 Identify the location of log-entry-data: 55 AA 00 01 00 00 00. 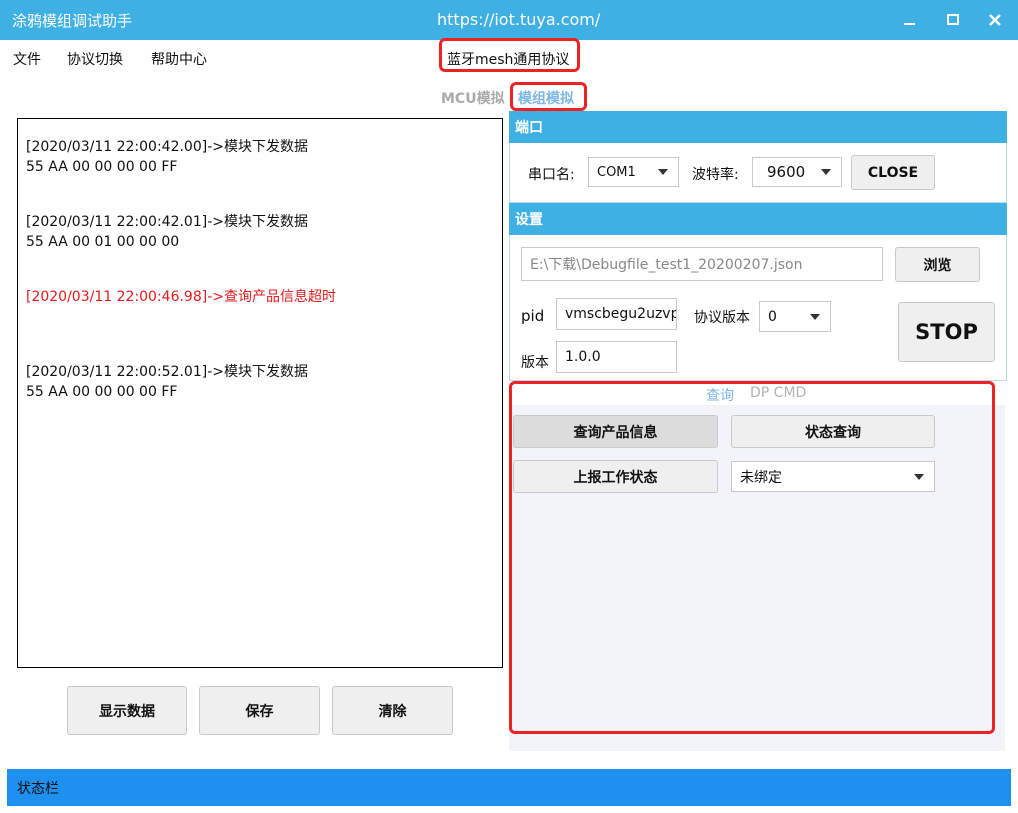
(103, 242).